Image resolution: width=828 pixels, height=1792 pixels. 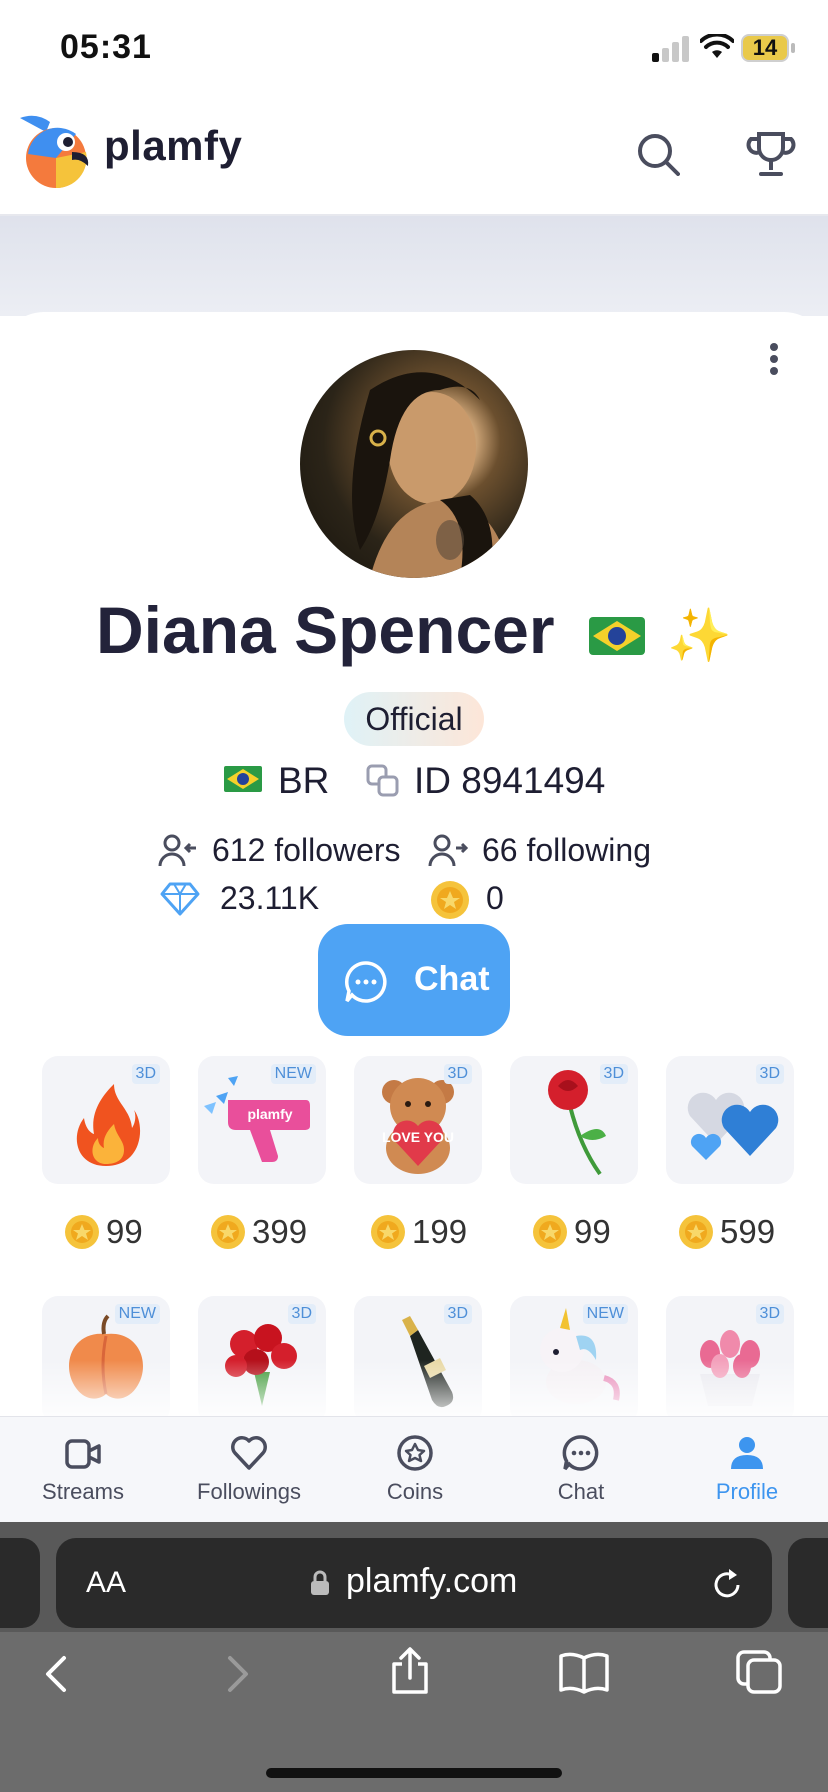 What do you see at coordinates (760, 1672) in the screenshot?
I see `tabs-icon` at bounding box center [760, 1672].